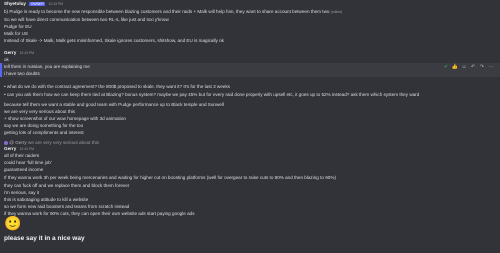 The image size is (500, 253). What do you see at coordinates (446, 67) in the screenshot?
I see `check-icon: ✔` at bounding box center [446, 67].